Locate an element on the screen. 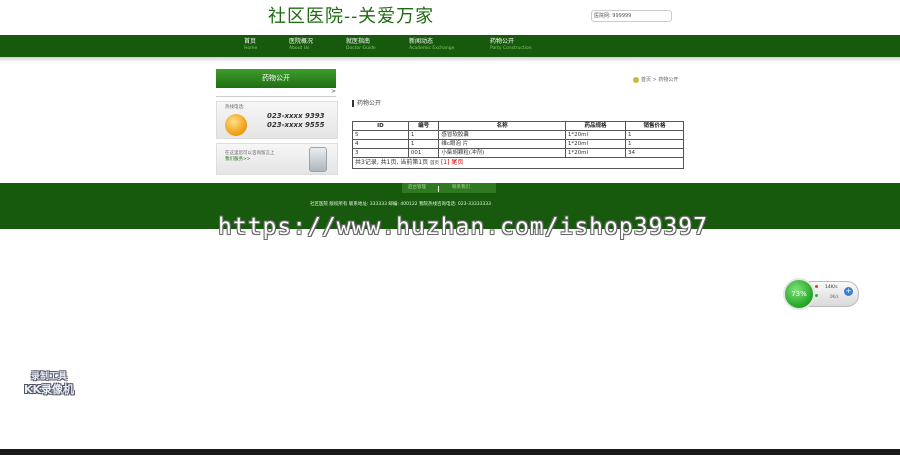  col-header: 名称 is located at coordinates (502, 126).